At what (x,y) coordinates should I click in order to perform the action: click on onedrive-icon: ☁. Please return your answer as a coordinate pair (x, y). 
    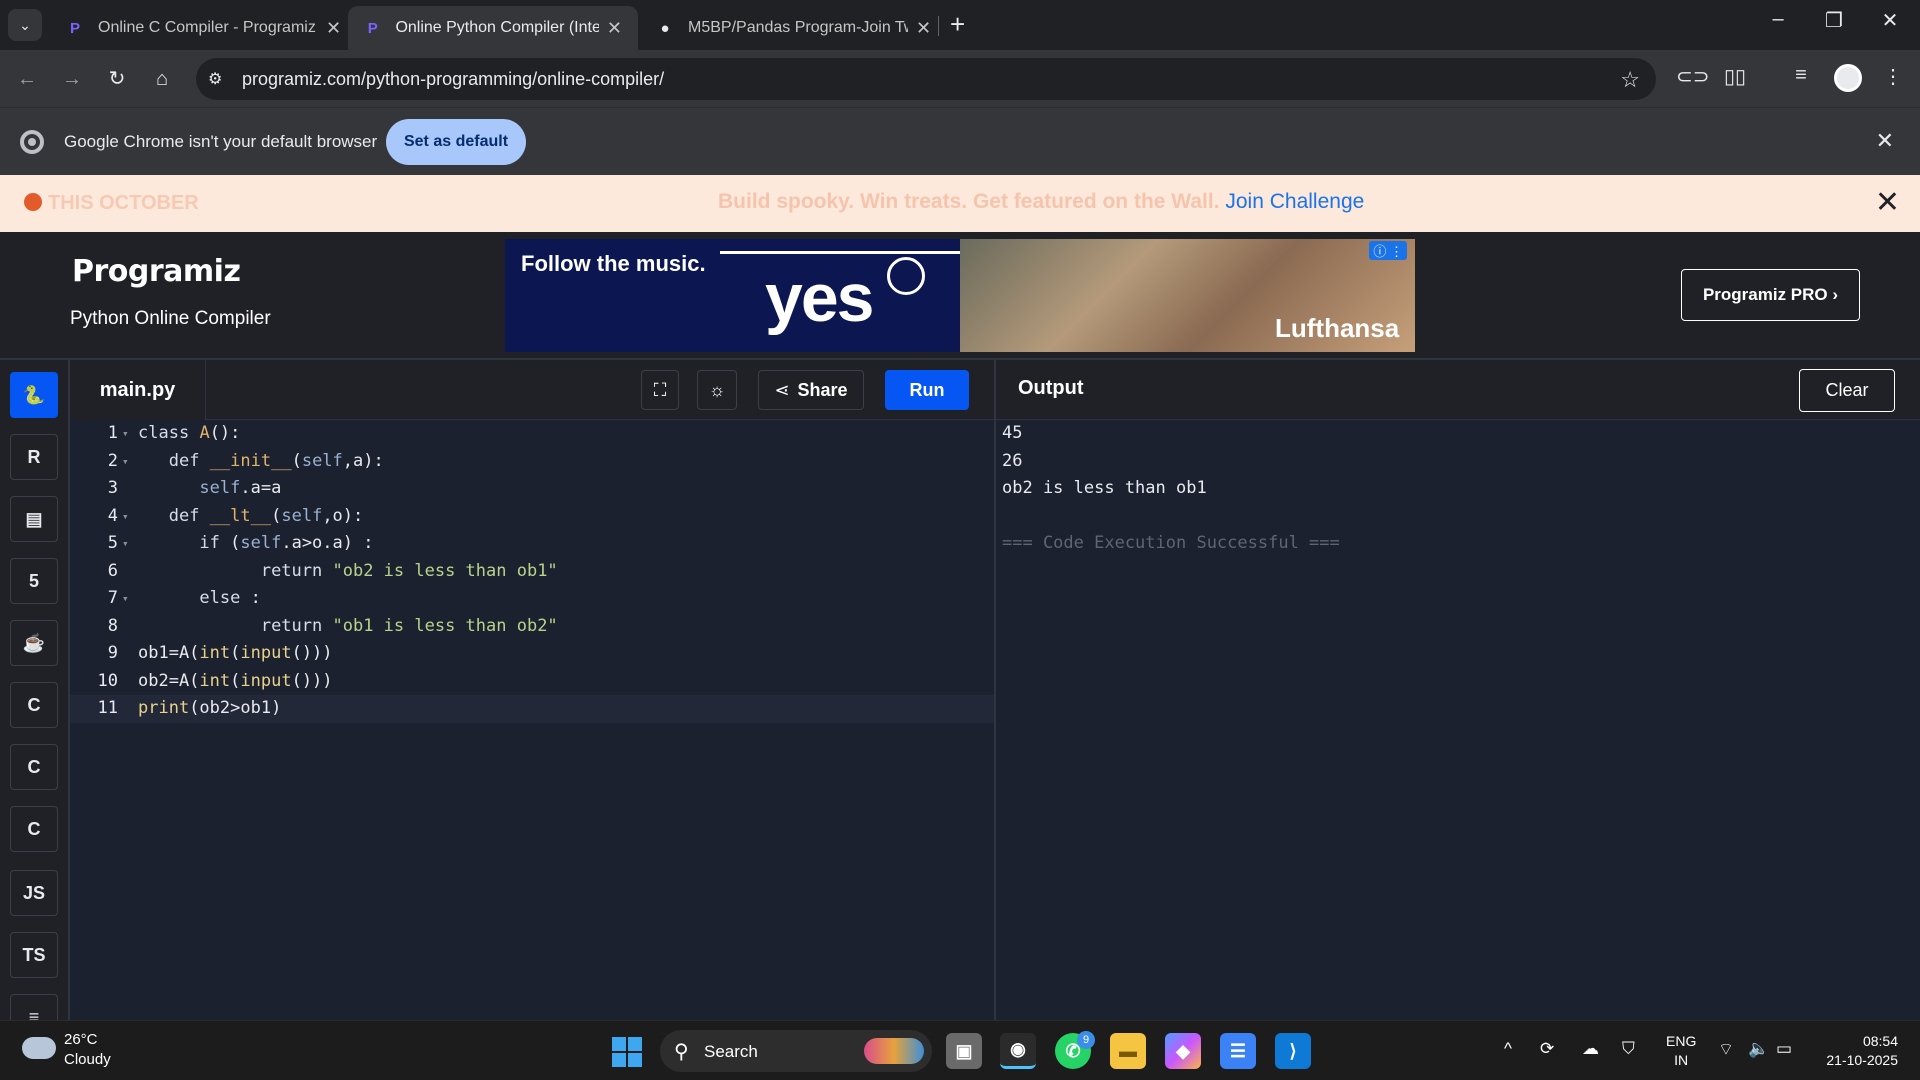
    Looking at the image, I should click on (1590, 1049).